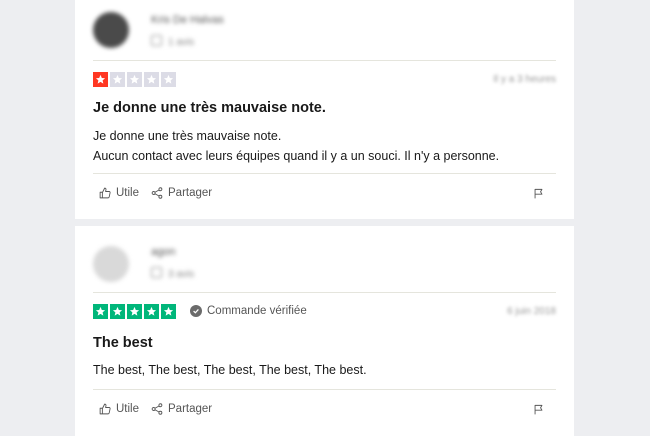 The width and height of the screenshot is (650, 436). Describe the element at coordinates (324, 259) in the screenshot. I see `reviewer-info: agon 3 avis` at that location.